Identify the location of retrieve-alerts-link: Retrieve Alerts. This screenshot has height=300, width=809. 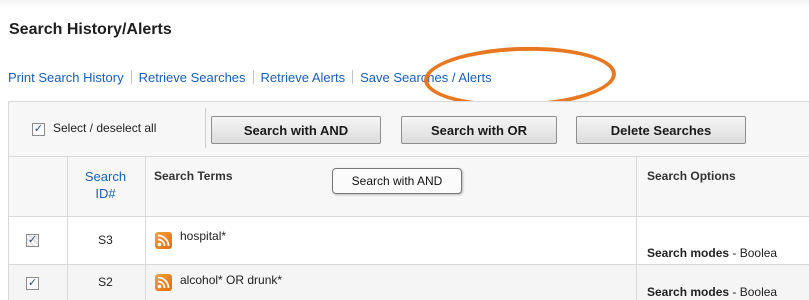
(303, 77).